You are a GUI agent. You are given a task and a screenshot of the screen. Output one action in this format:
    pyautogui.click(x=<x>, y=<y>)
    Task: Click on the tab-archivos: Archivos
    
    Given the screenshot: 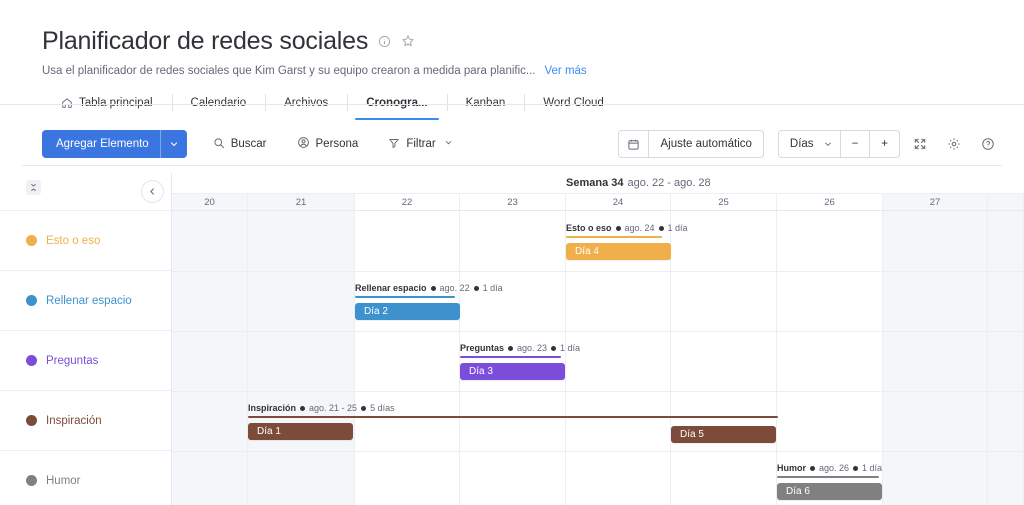 What is the action you would take?
    pyautogui.click(x=306, y=102)
    